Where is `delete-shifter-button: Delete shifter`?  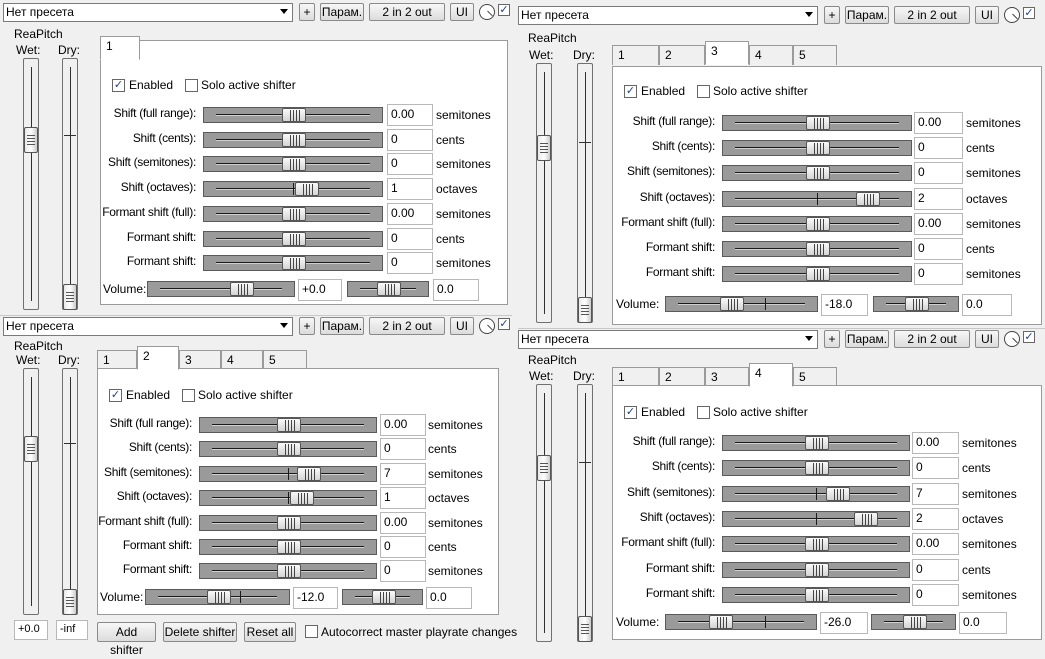
delete-shifter-button: Delete shifter is located at coordinates (200, 632).